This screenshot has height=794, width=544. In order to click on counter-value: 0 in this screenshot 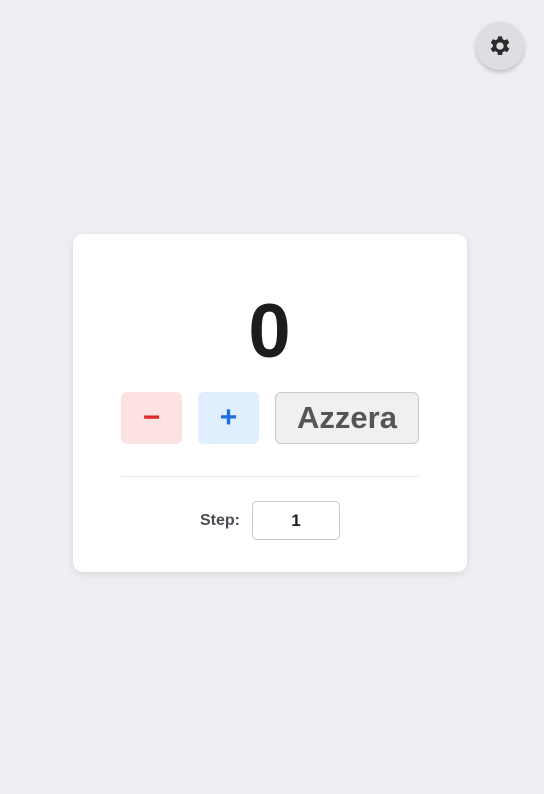, I will do `click(269, 331)`.